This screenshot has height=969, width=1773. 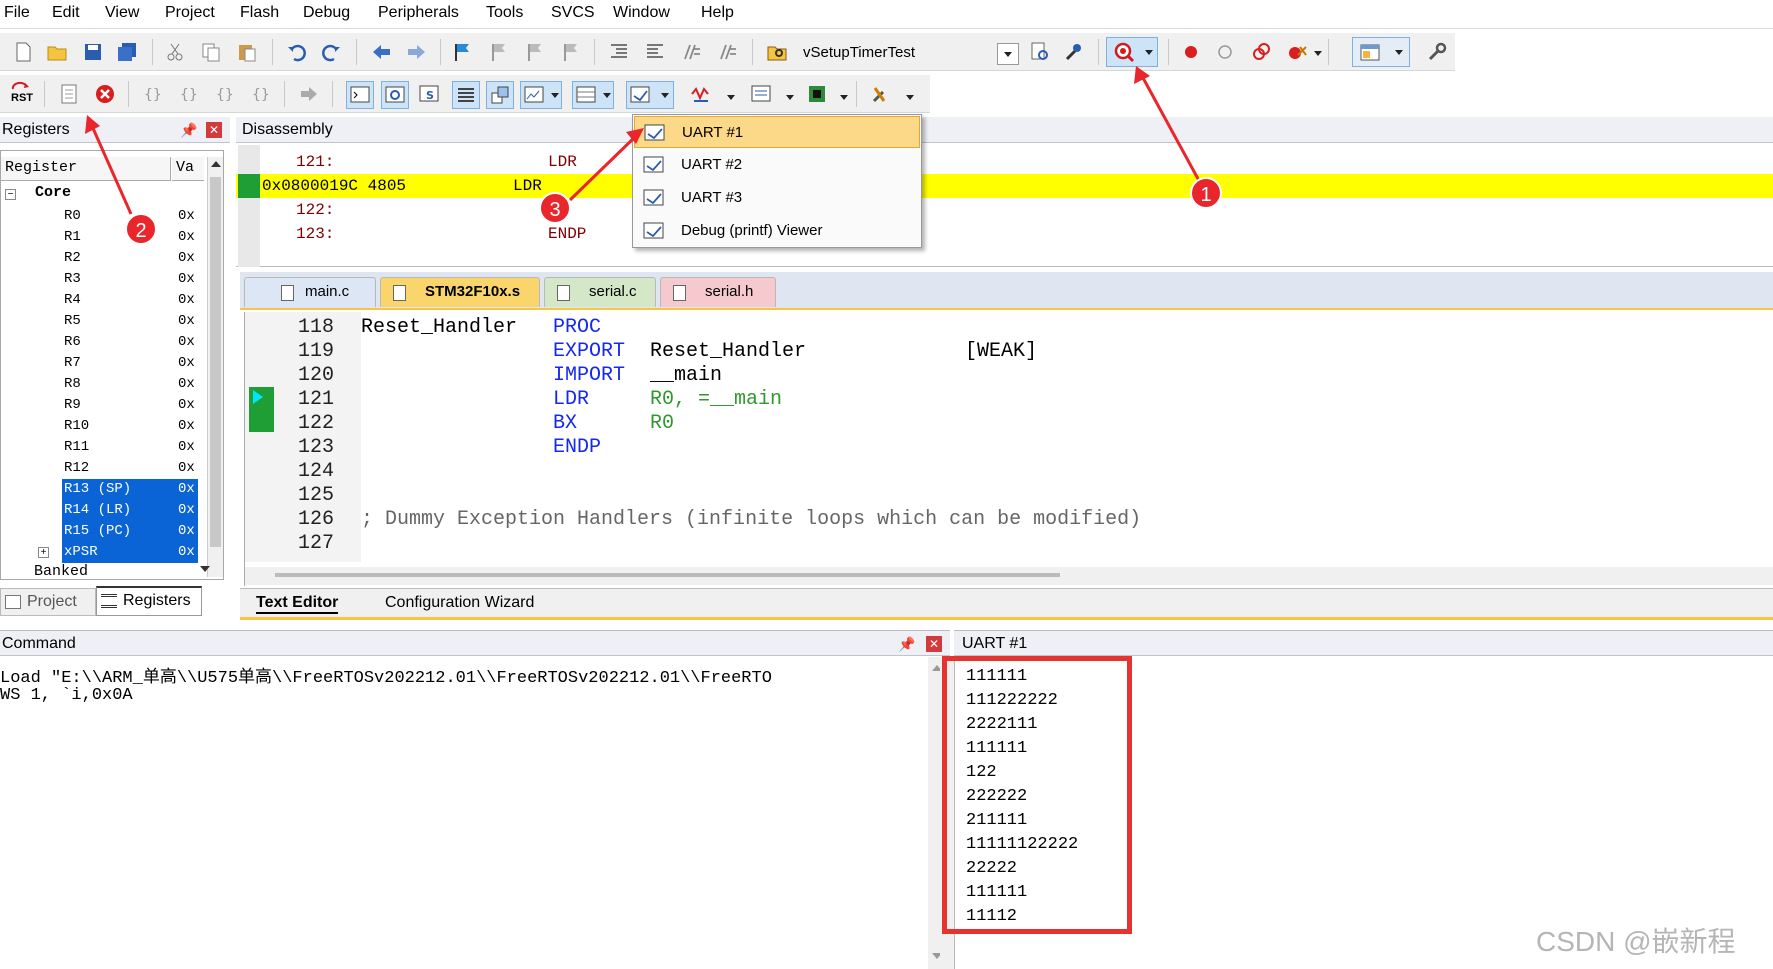 What do you see at coordinates (600, 292) in the screenshot?
I see `tab-serial-c: serial.c` at bounding box center [600, 292].